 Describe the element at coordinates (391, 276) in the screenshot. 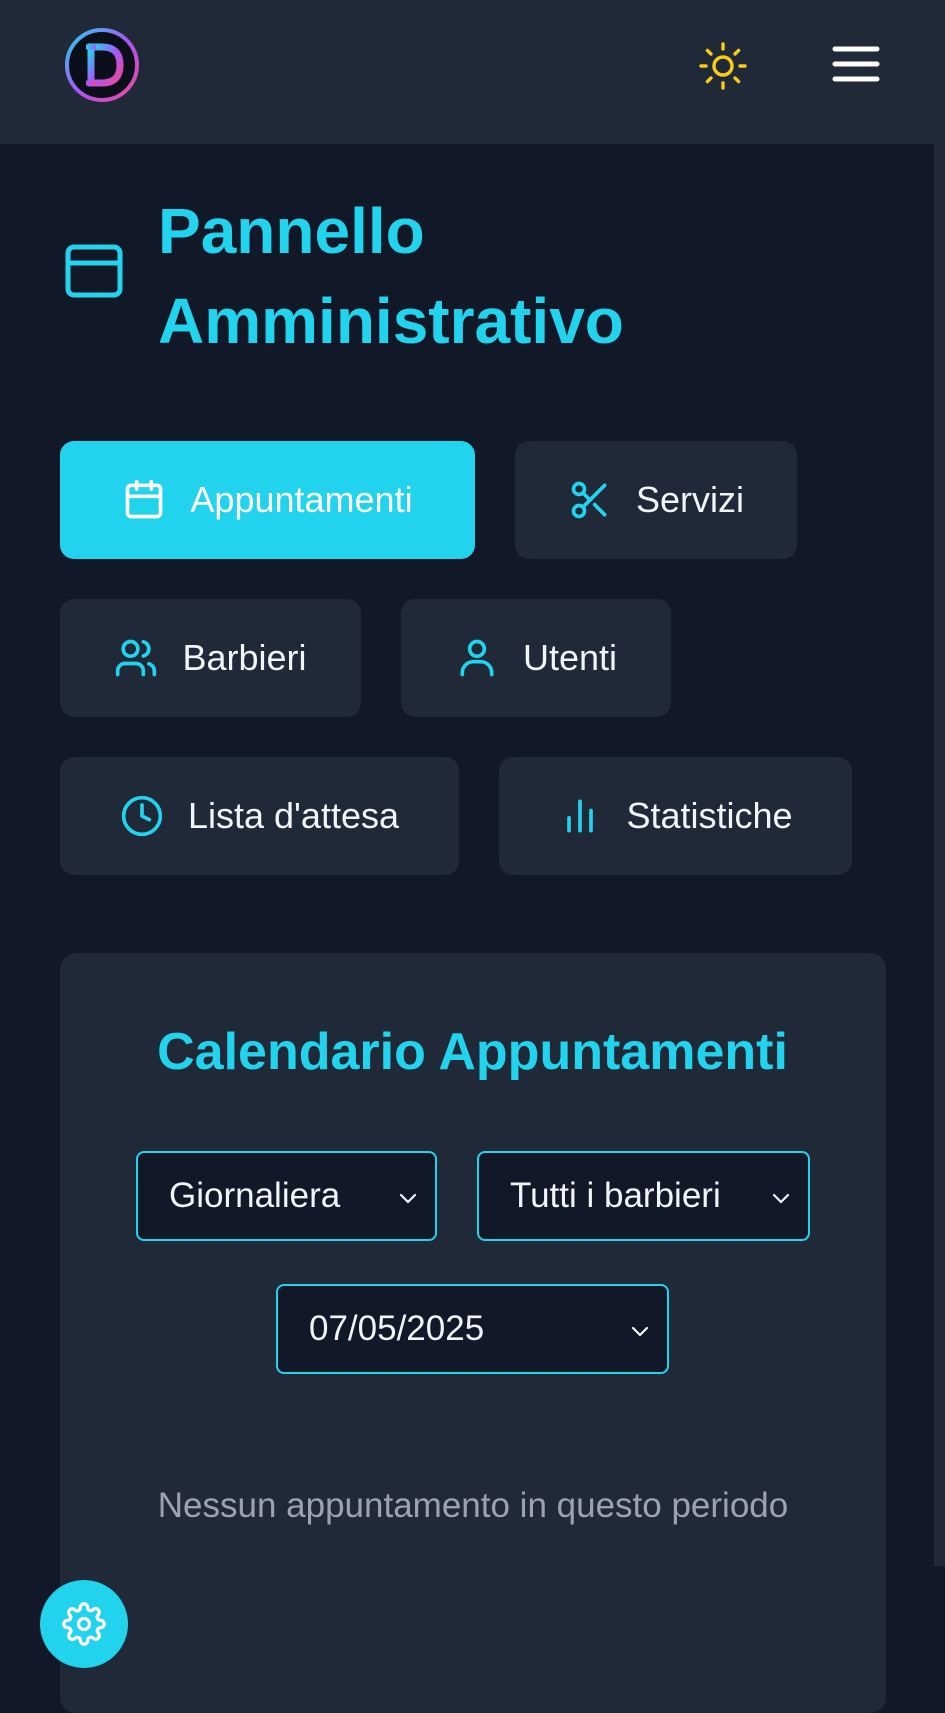

I see `page-title: Pannello Amministrativo` at that location.